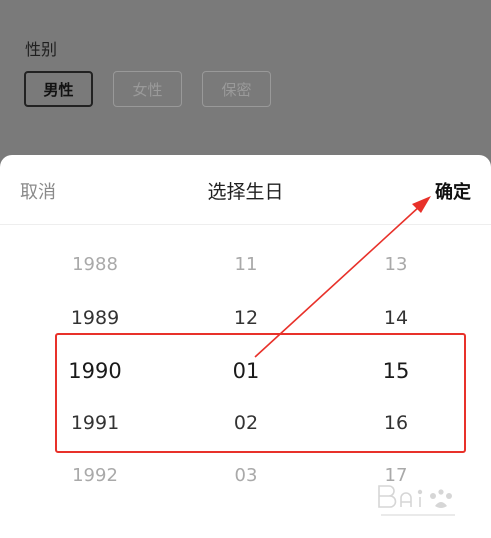  Describe the element at coordinates (396, 476) in the screenshot. I see `day-option: 17` at that location.